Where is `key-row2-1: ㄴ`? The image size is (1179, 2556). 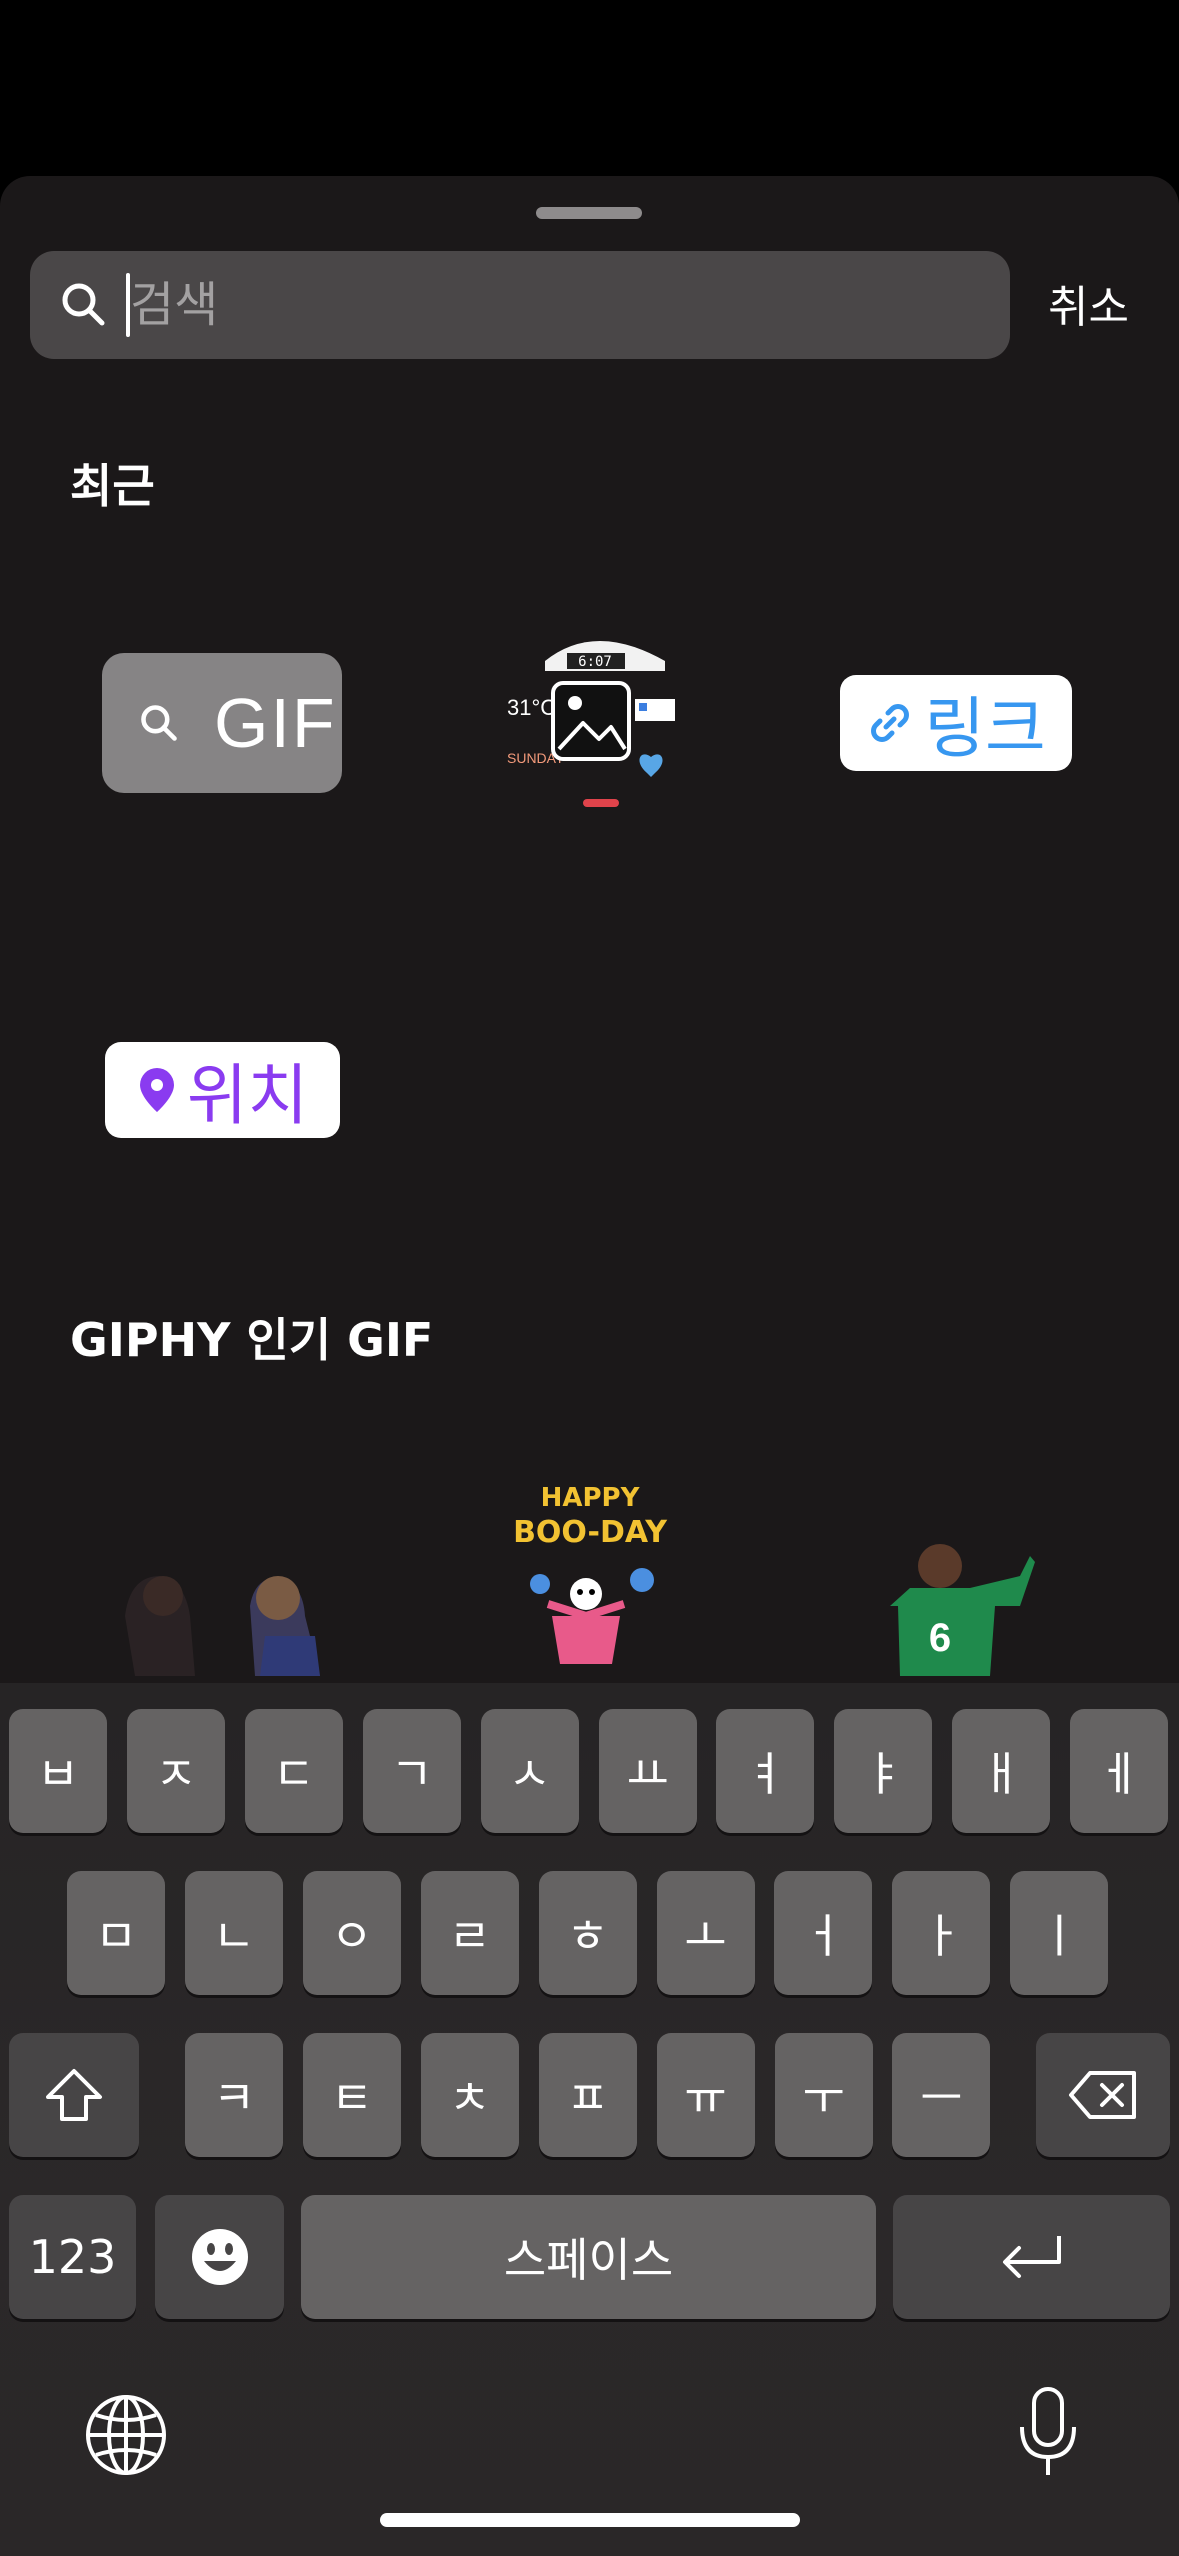
key-row2-1: ㄴ is located at coordinates (233, 1933).